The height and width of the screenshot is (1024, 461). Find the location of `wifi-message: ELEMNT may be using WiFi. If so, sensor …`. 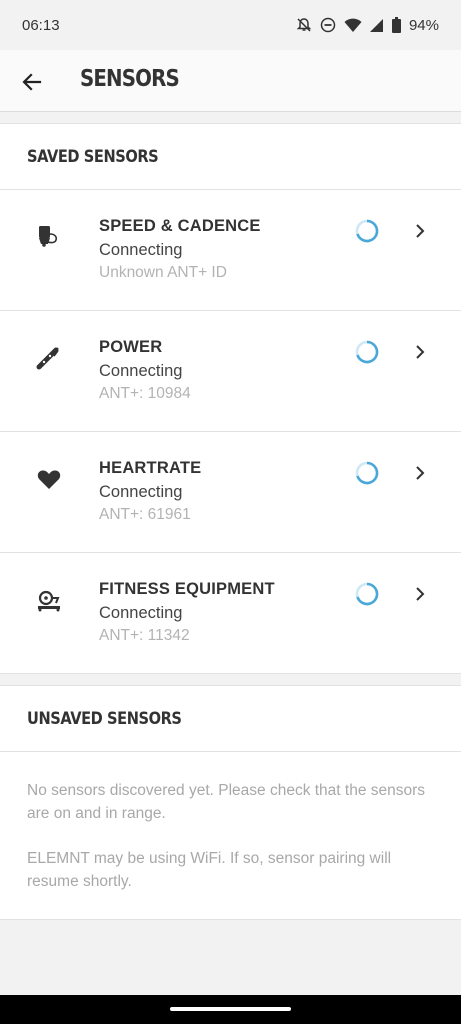

wifi-message: ELEMNT may be using WiFi. If so, sensor … is located at coordinates (209, 870).